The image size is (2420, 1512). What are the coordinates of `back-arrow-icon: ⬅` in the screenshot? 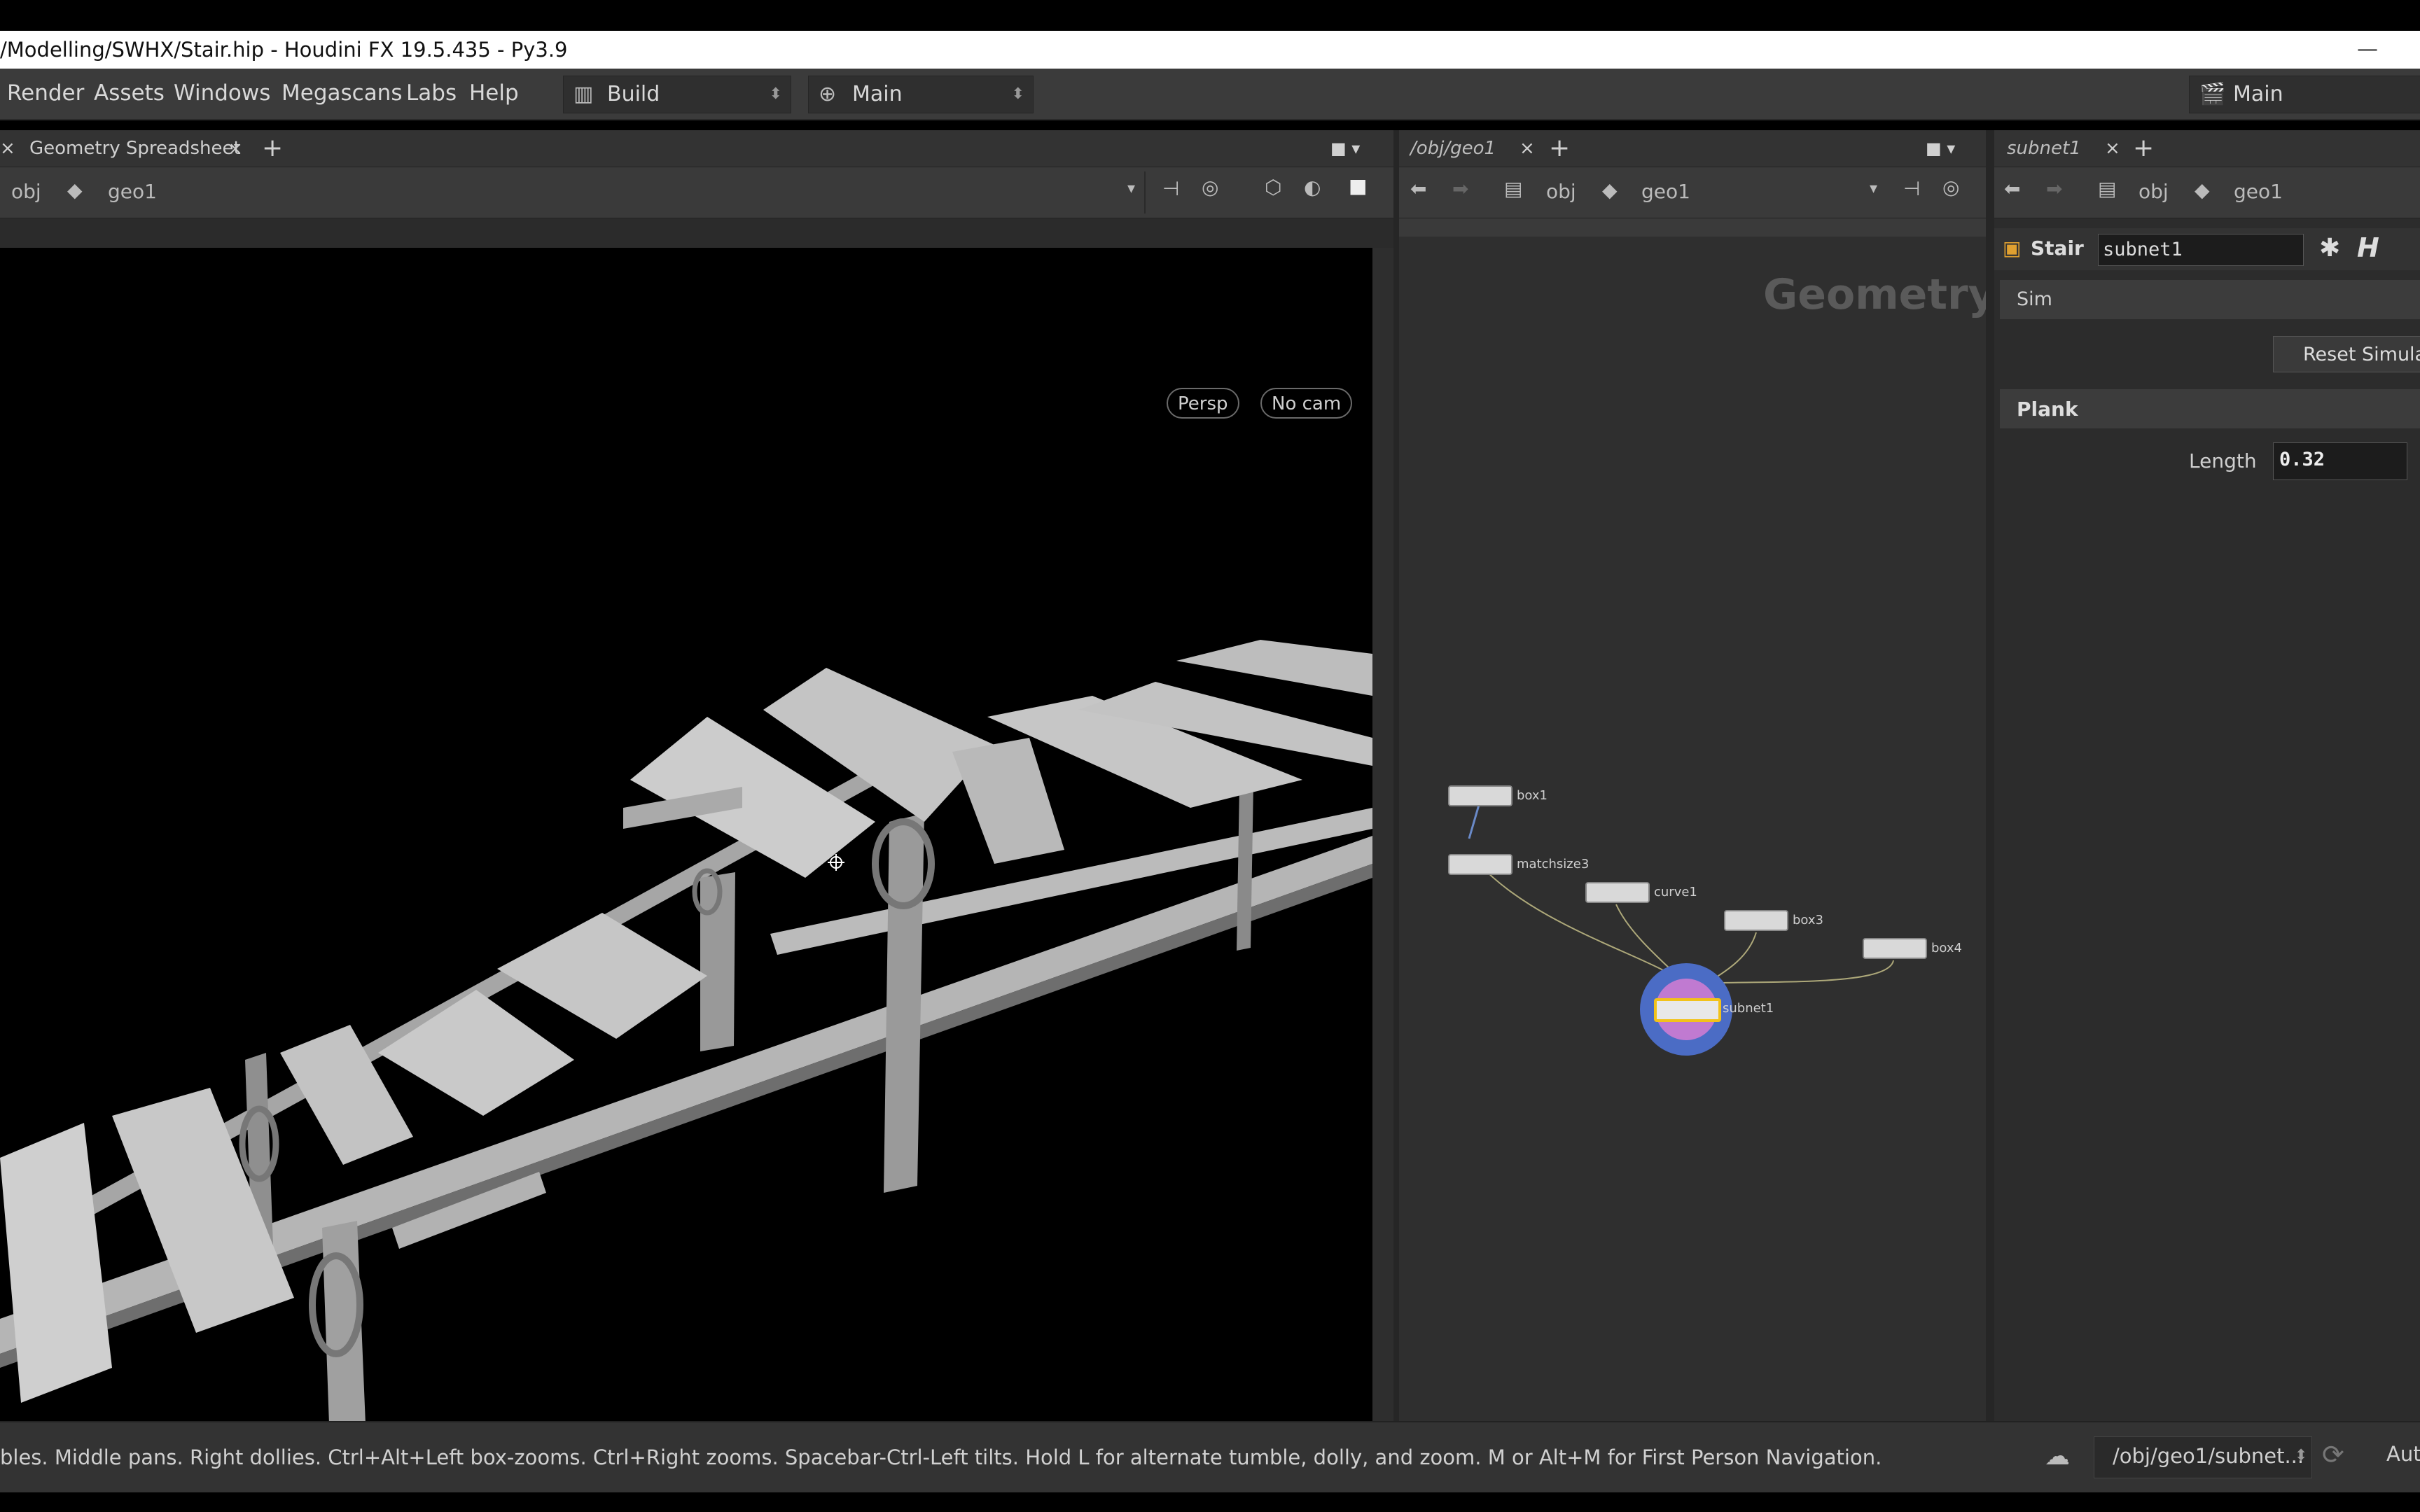 It's located at (2012, 188).